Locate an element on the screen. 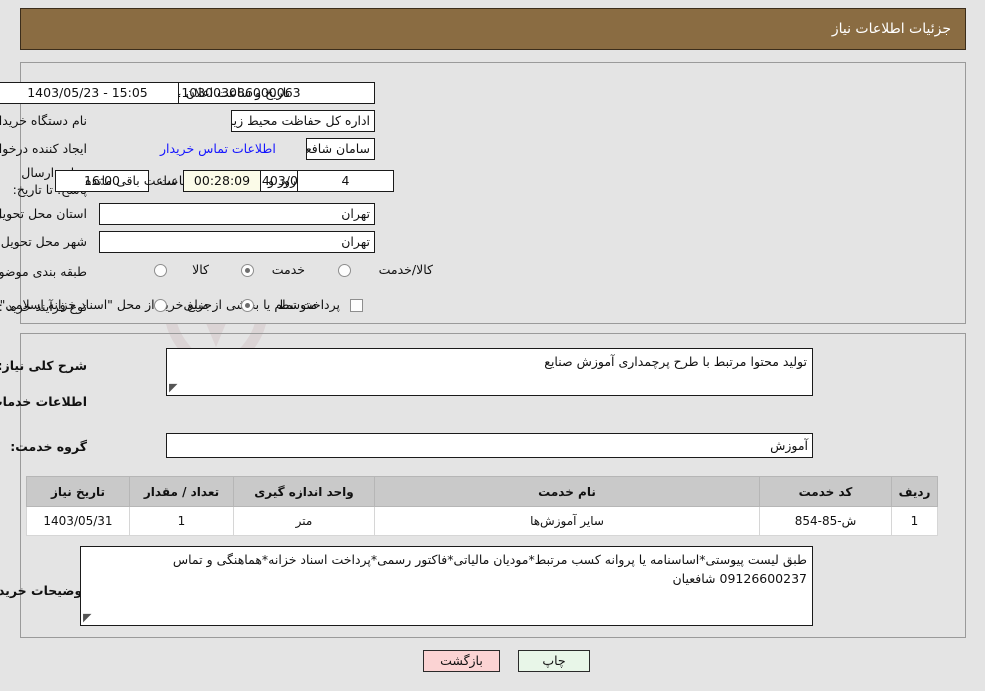  buyer-notes-label: توضیحات خریدار: is located at coordinates (43, 590).